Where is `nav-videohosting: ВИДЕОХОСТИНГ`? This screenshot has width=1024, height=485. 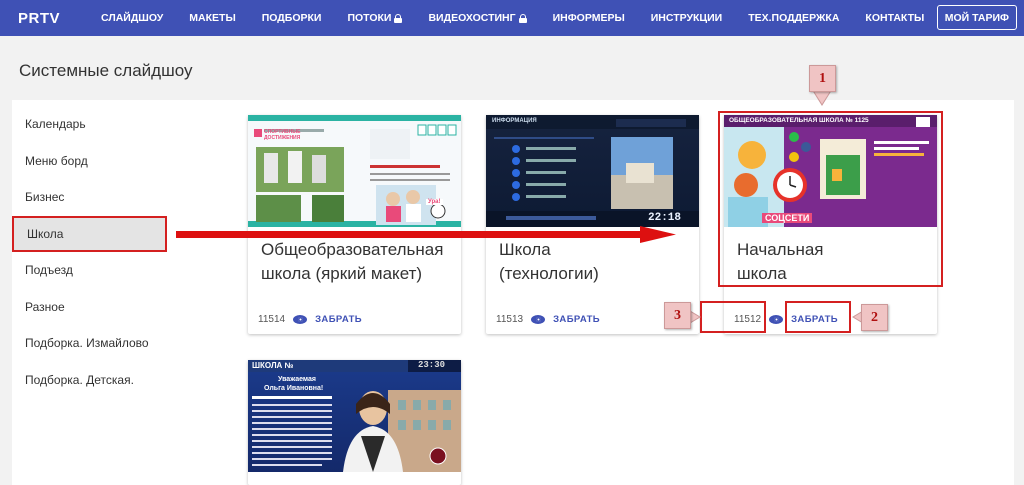 nav-videohosting: ВИДЕОХОСТИНГ is located at coordinates (477, 18).